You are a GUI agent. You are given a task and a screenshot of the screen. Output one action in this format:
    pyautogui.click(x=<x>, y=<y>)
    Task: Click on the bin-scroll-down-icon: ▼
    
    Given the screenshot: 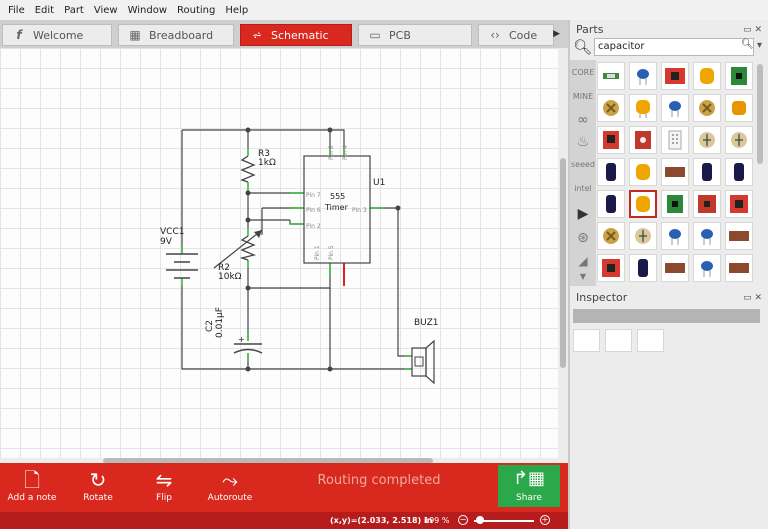 What is the action you would take?
    pyautogui.click(x=583, y=276)
    